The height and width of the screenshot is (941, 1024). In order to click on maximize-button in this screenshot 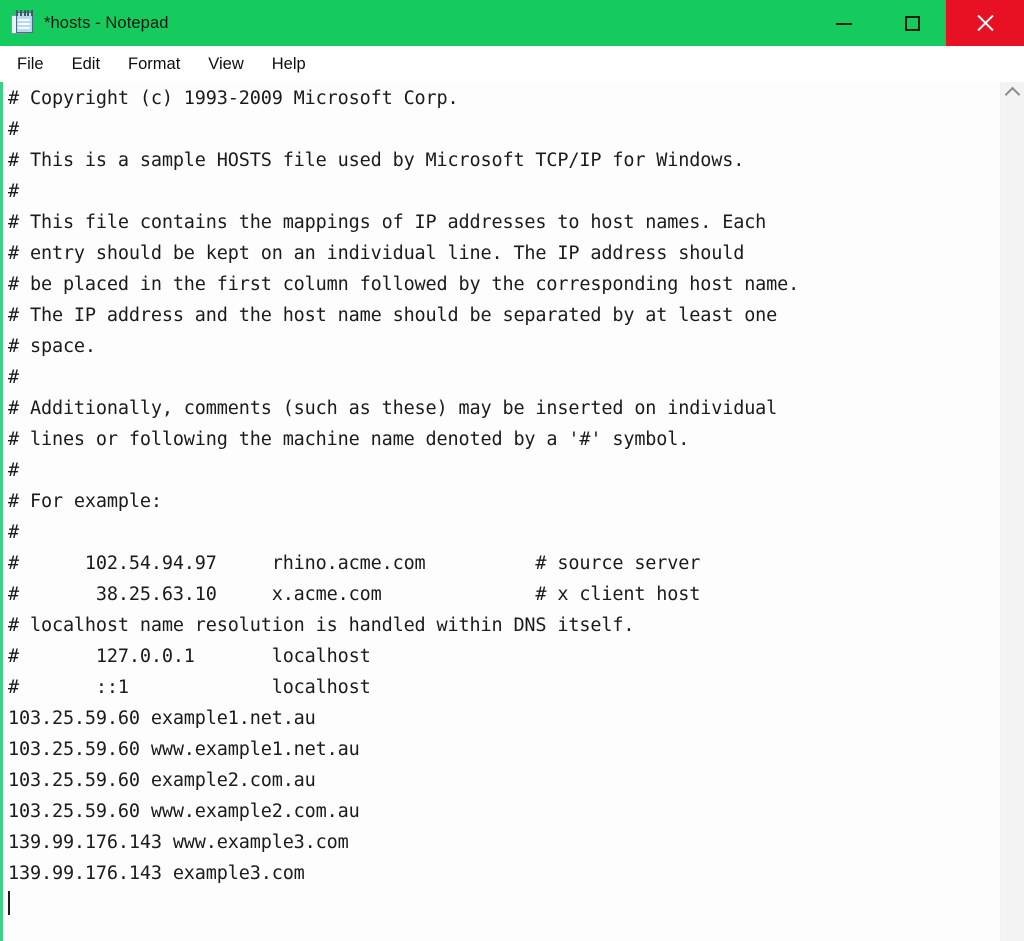, I will do `click(912, 23)`.